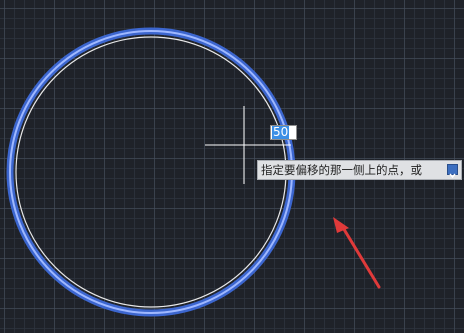 The image size is (464, 333). What do you see at coordinates (357, 253) in the screenshot?
I see `red-arrow-icon` at bounding box center [357, 253].